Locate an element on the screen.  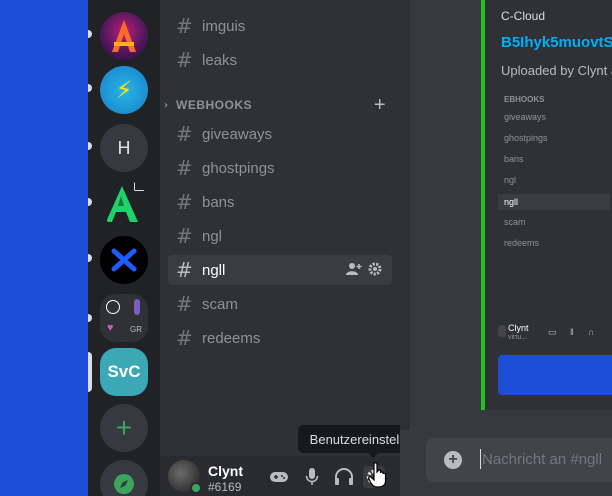
folder-tag: GR is located at coordinates (136, 329).